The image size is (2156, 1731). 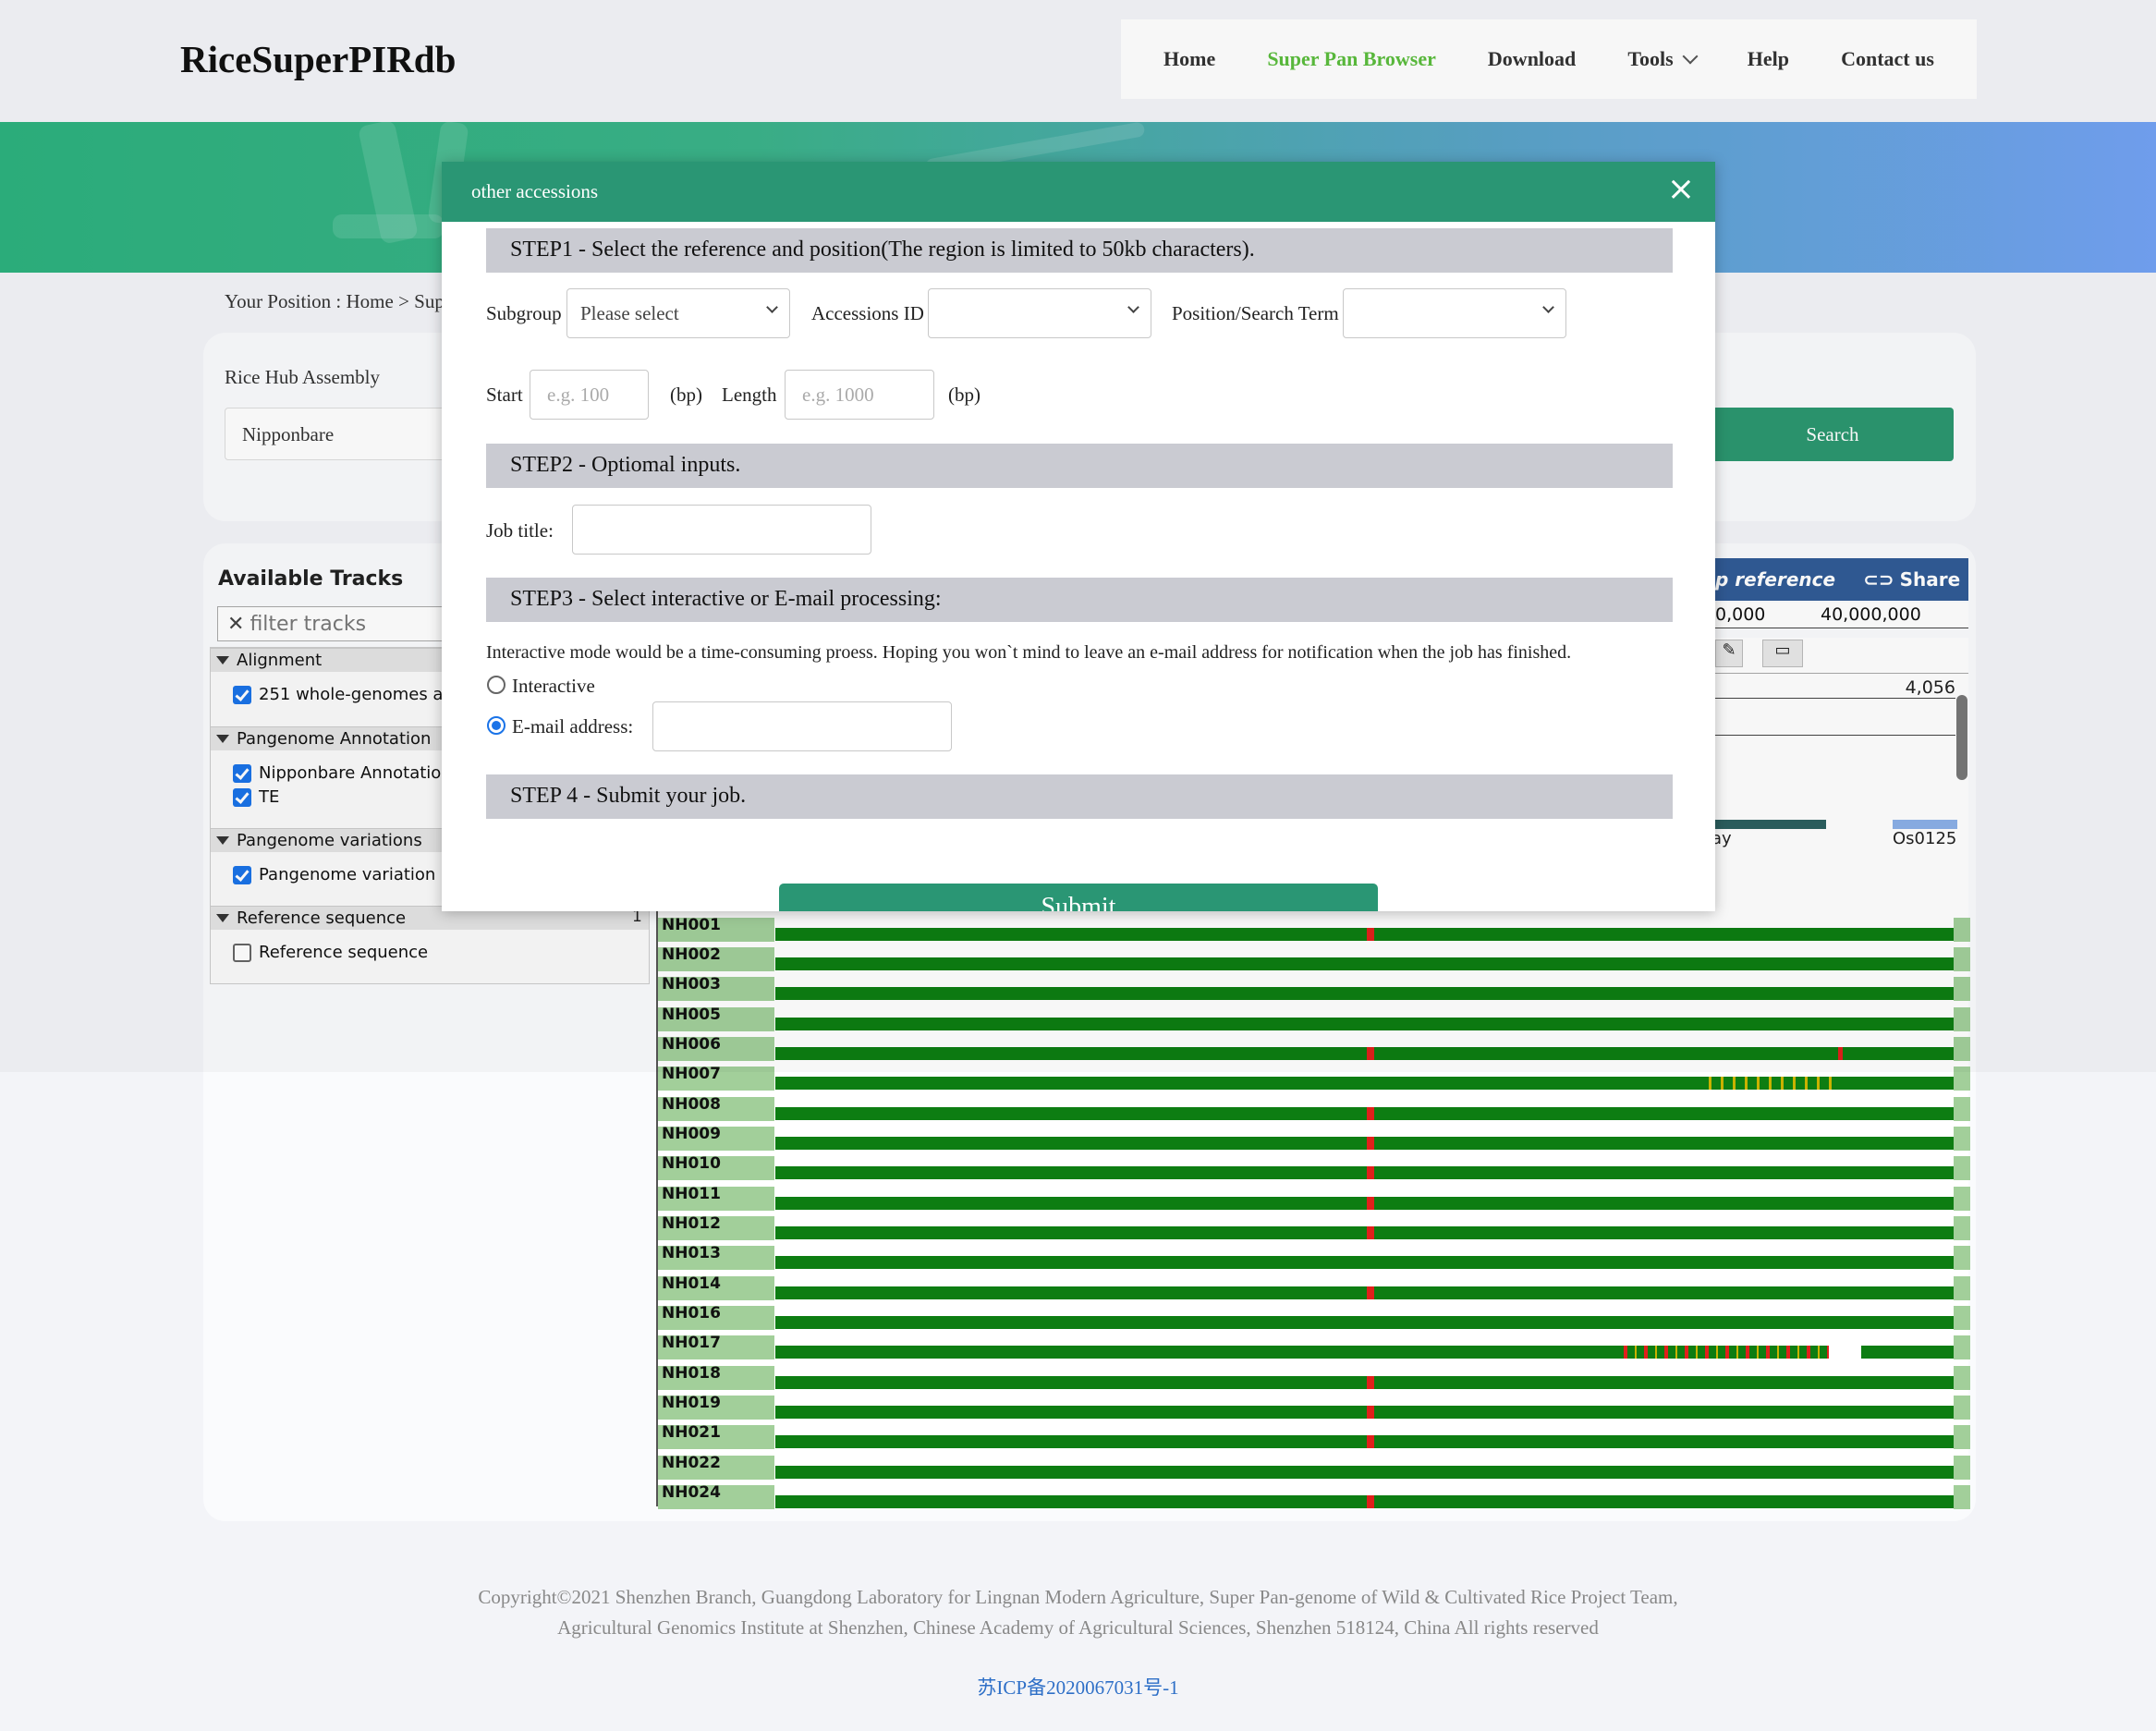 I want to click on alignment-row: NH014, so click(x=1314, y=1288).